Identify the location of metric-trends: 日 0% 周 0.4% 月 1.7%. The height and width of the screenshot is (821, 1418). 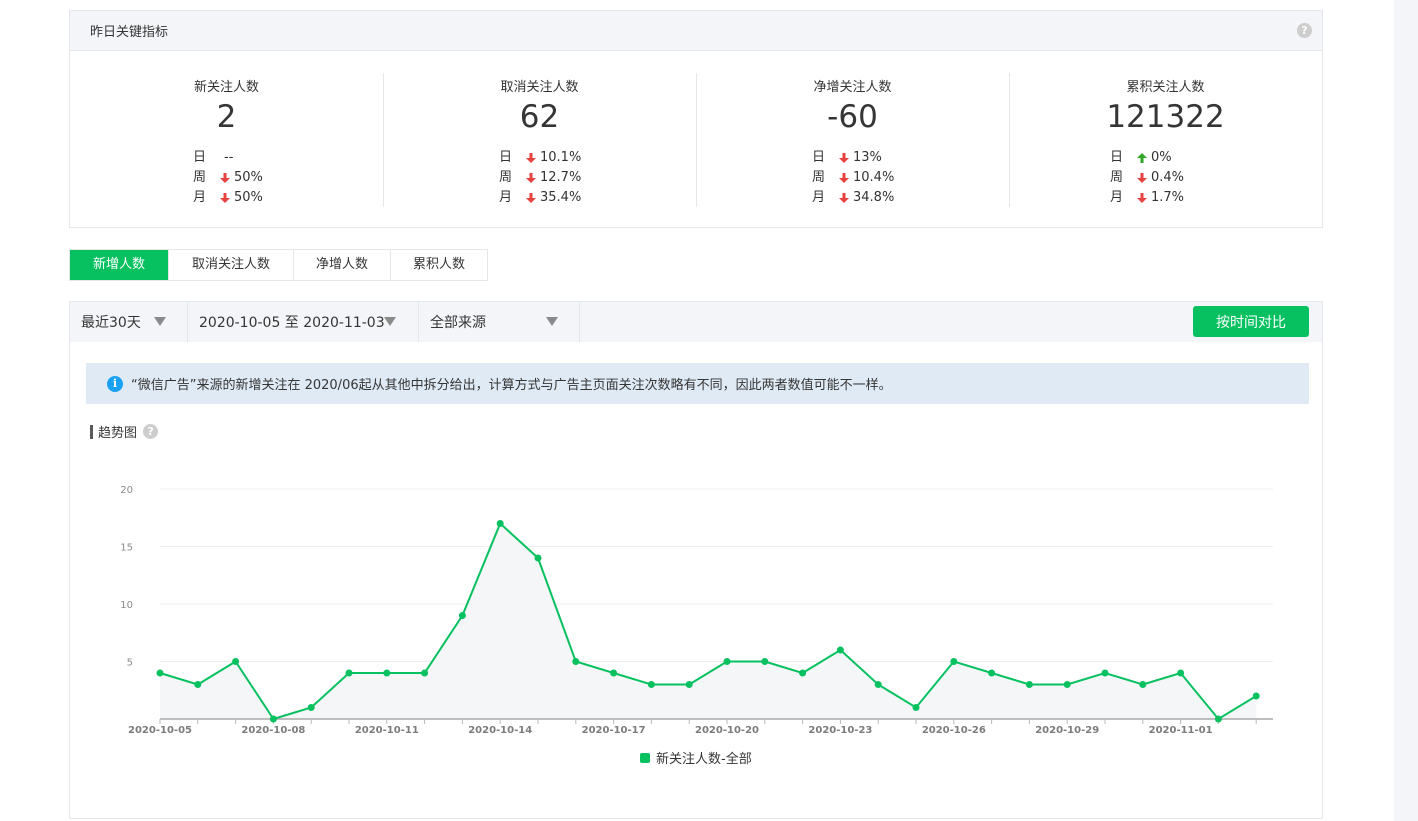
(1147, 178).